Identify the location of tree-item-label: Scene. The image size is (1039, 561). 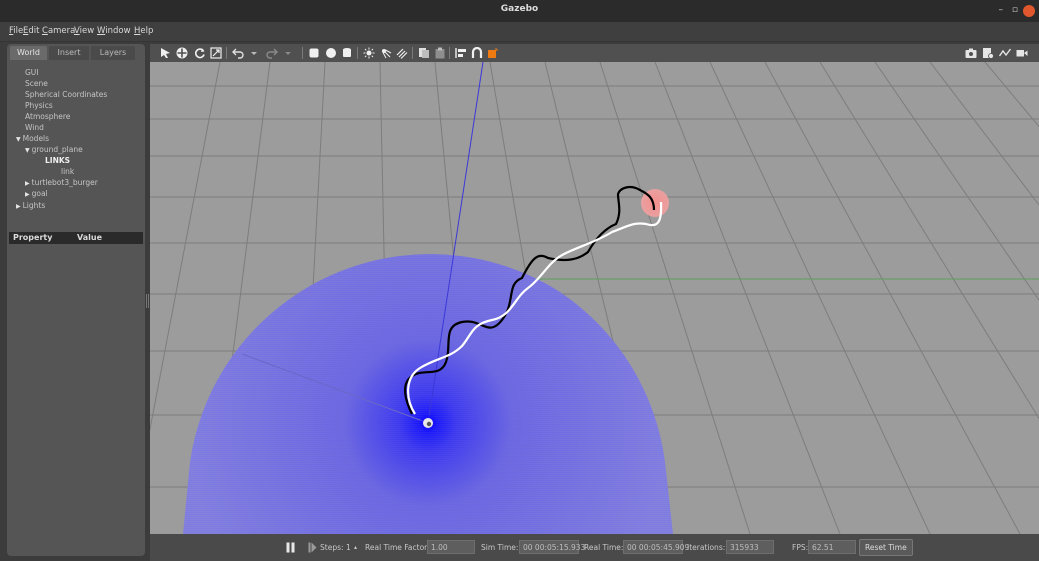
(36, 83).